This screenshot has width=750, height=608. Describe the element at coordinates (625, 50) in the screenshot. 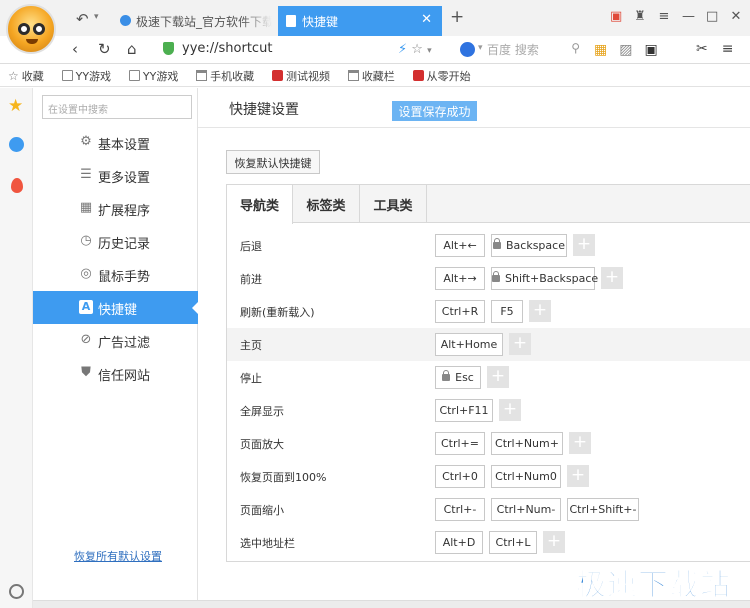

I see `image-icon: ▨` at that location.